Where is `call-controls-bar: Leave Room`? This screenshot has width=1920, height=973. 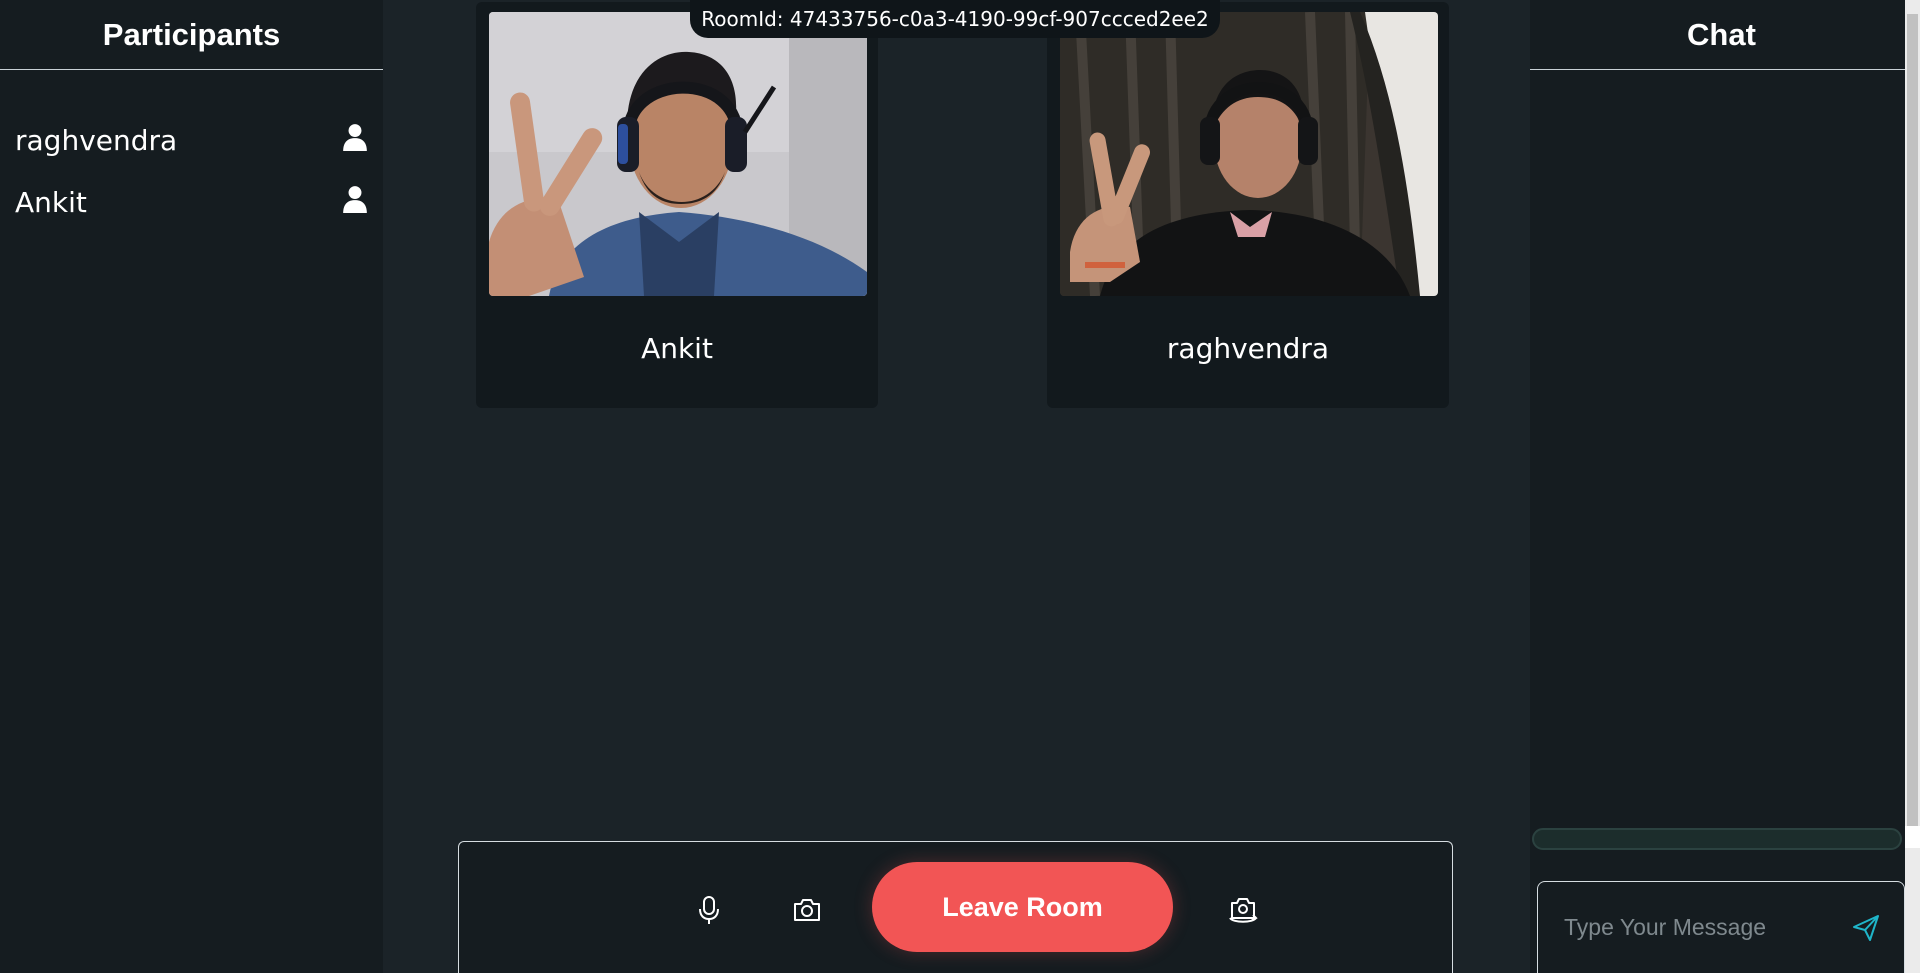 call-controls-bar: Leave Room is located at coordinates (955, 907).